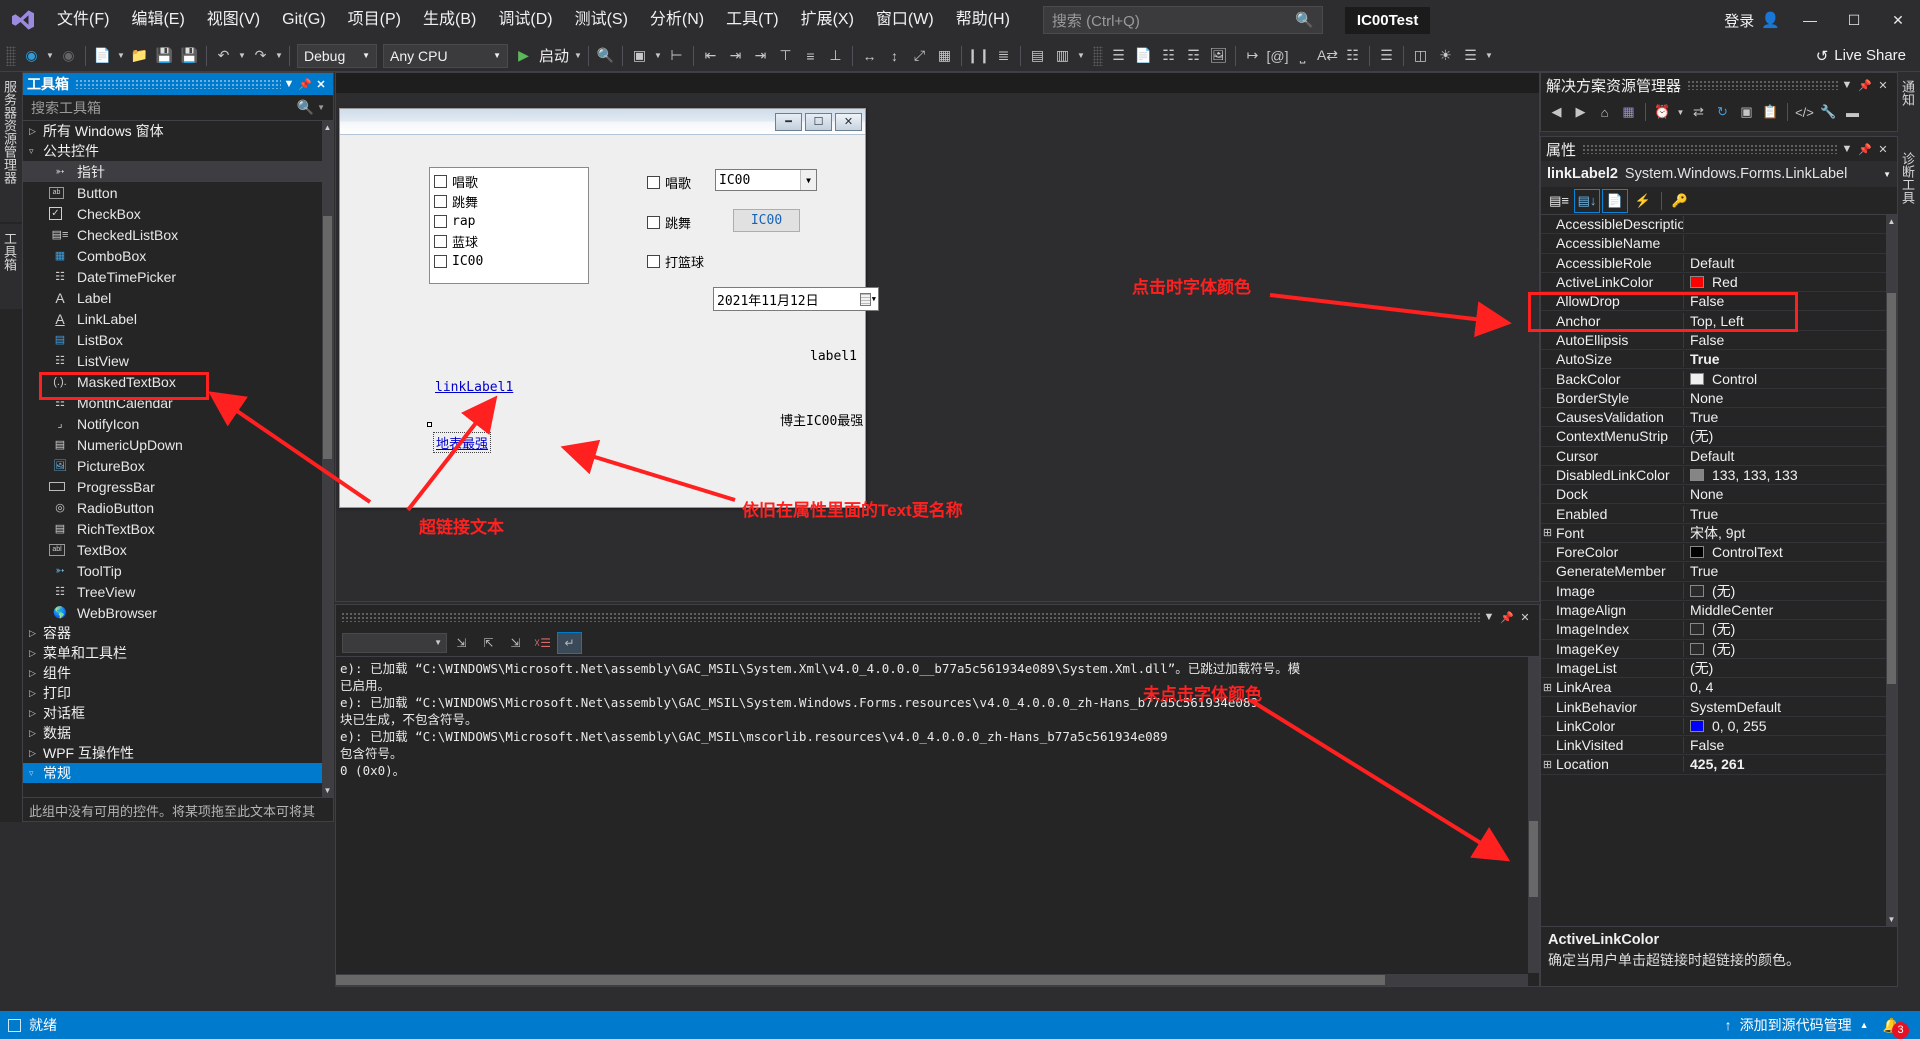 The height and width of the screenshot is (1039, 1920). What do you see at coordinates (1037, 56) in the screenshot?
I see `bring-to-front-icon: ▤` at bounding box center [1037, 56].